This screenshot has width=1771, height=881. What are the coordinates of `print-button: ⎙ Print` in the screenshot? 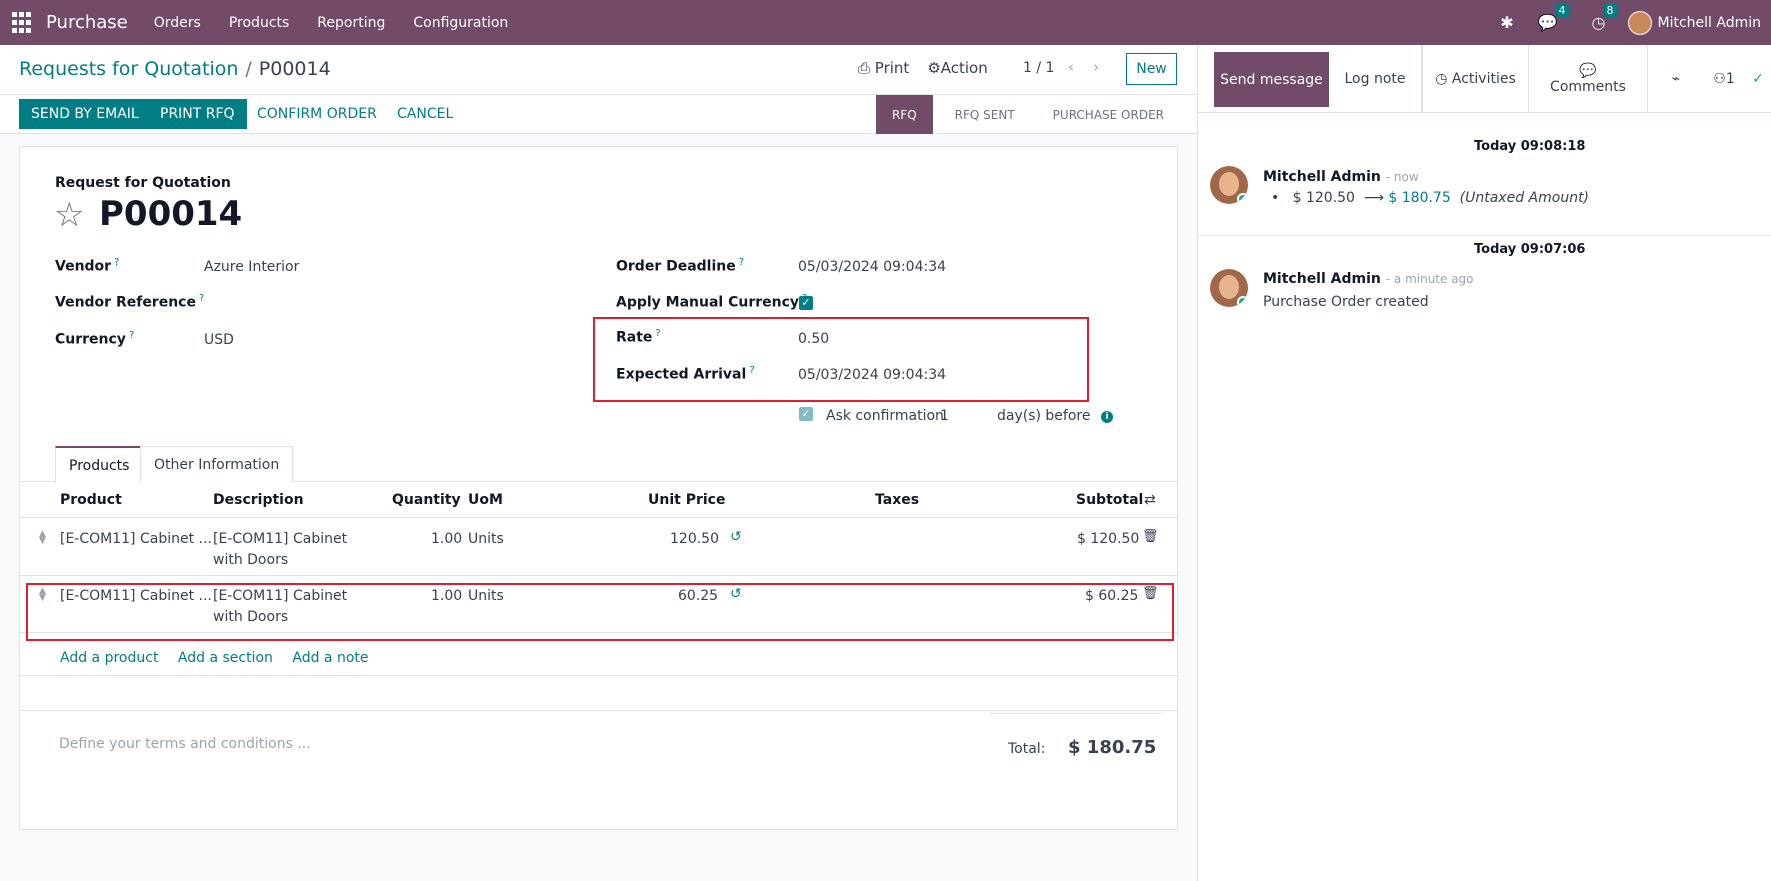 It's located at (883, 68).